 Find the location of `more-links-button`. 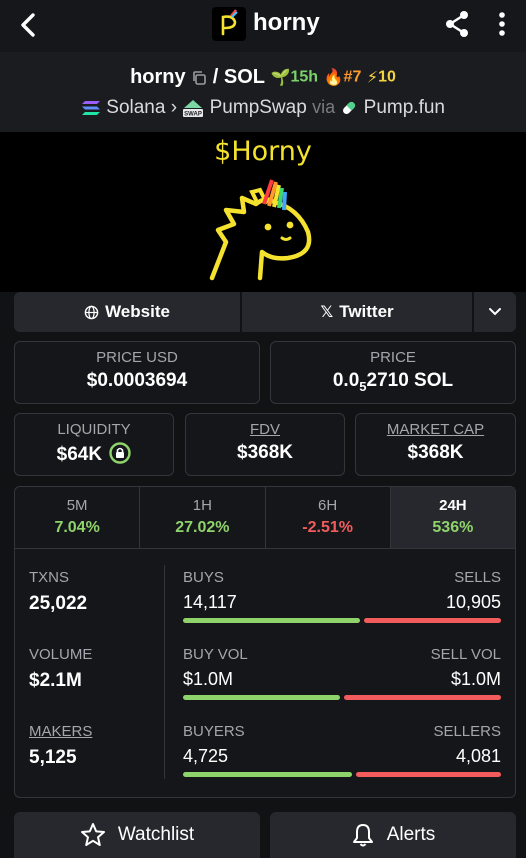

more-links-button is located at coordinates (495, 312).